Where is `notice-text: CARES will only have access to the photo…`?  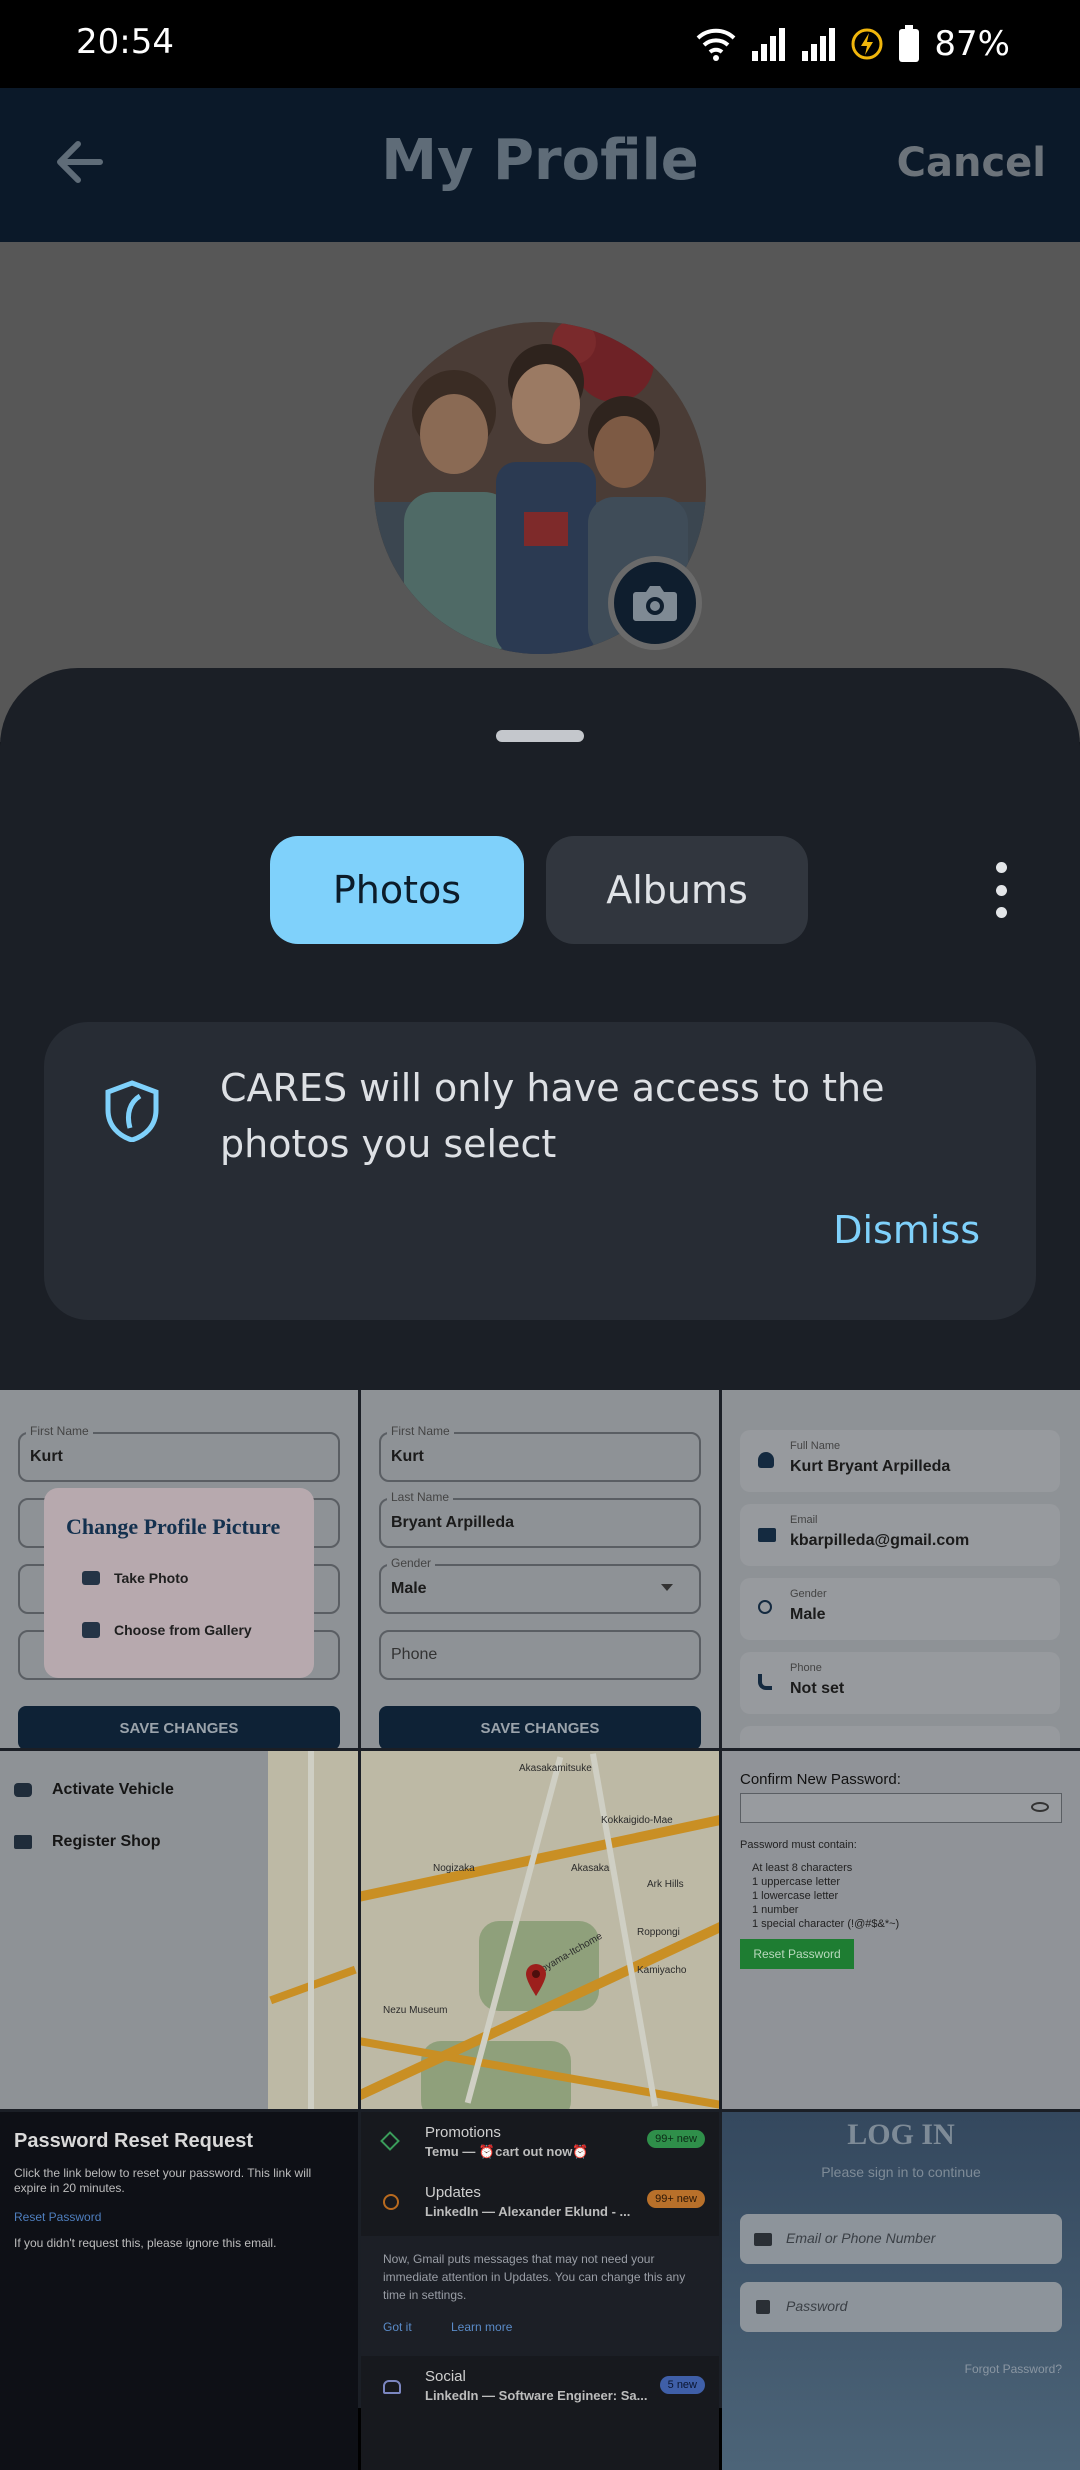 notice-text: CARES will only have access to the photo… is located at coordinates (552, 1116).